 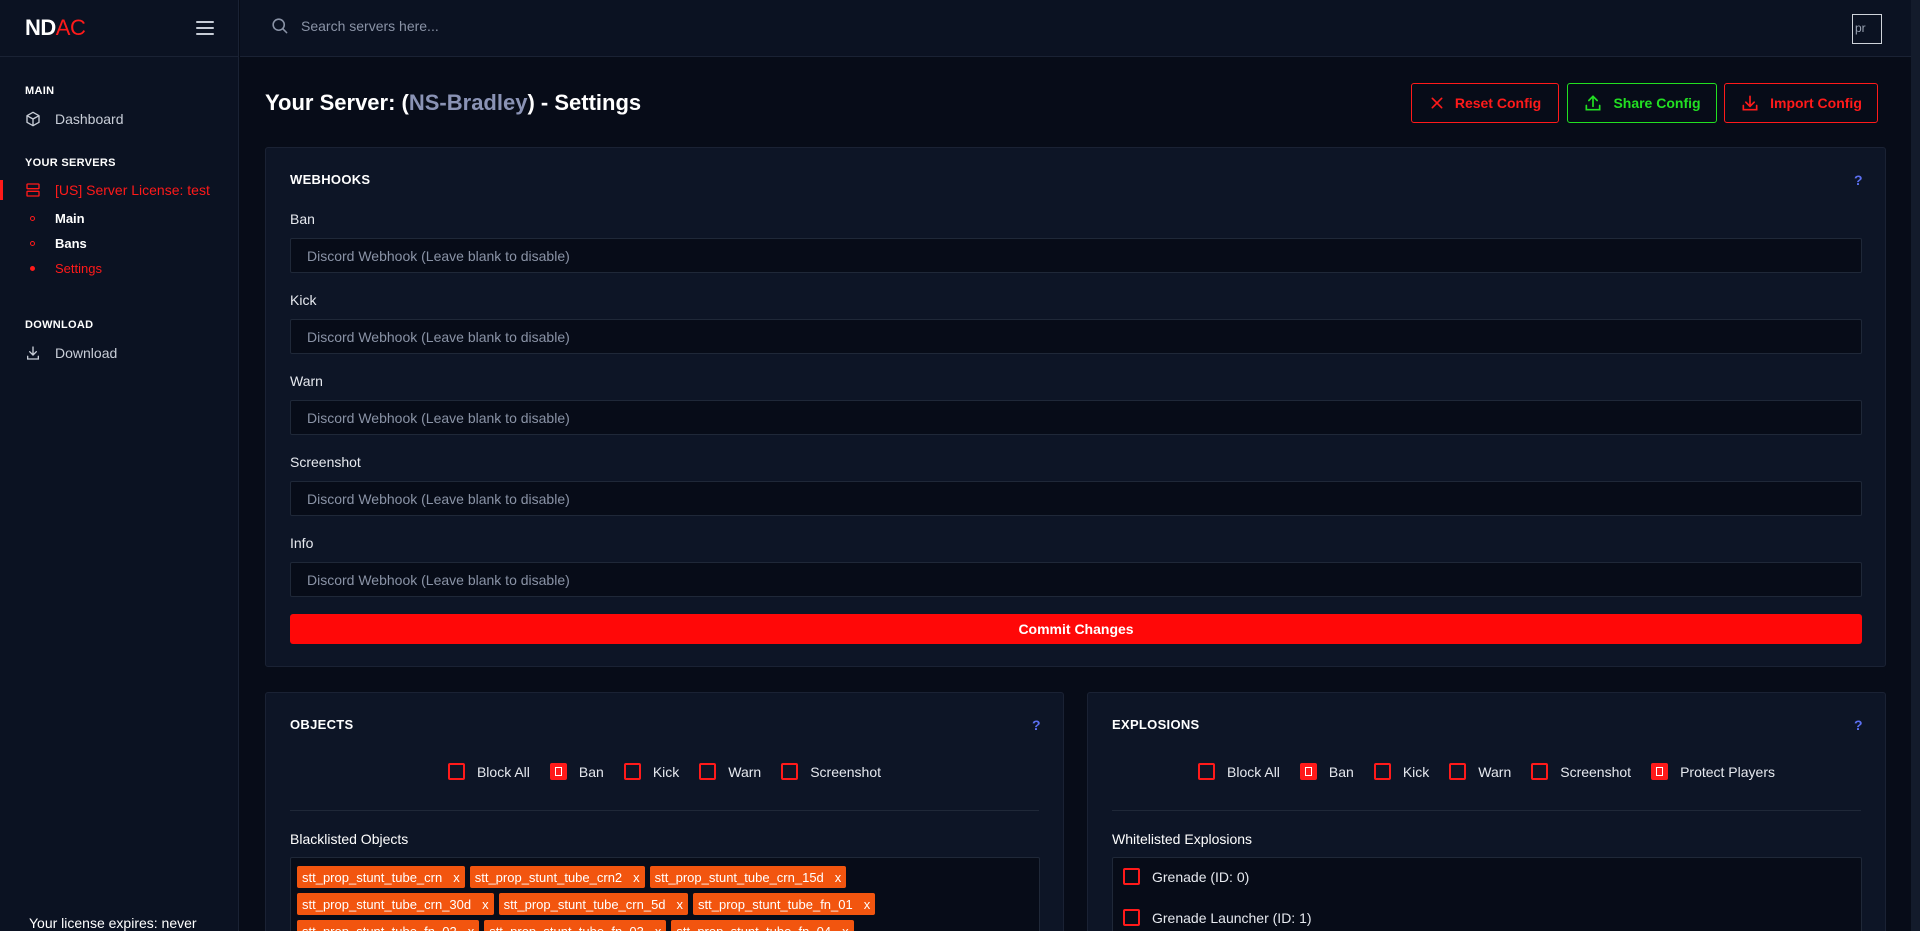 What do you see at coordinates (117, 190) in the screenshot?
I see `sidebar-item-server: [US] Server License: test` at bounding box center [117, 190].